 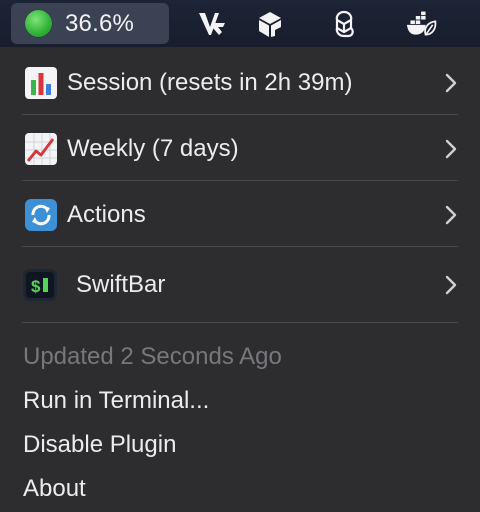 What do you see at coordinates (210, 82) in the screenshot?
I see `menu-item-label: Session (resets in 2h 39m)` at bounding box center [210, 82].